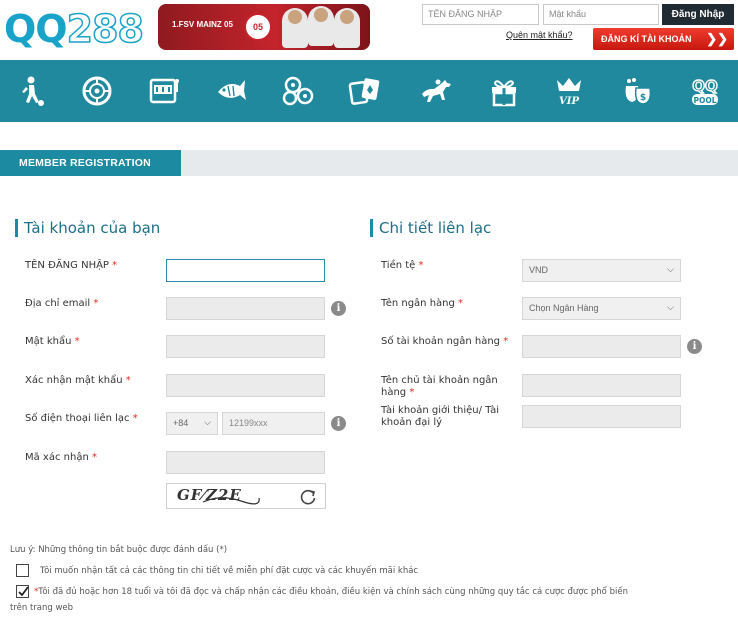 This screenshot has width=738, height=617. I want to click on account-heading: Tài khoản của bạn, so click(87, 228).